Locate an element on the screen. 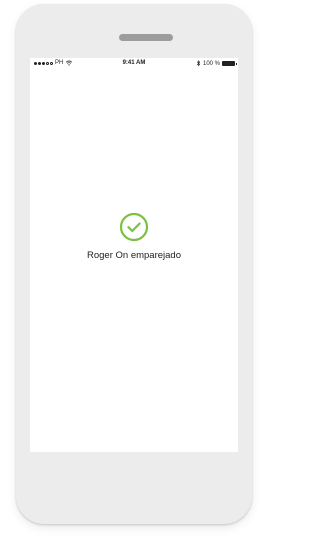 This screenshot has height=536, width=320. status-bar: PH 9:41 AM 100 % is located at coordinates (134, 64).